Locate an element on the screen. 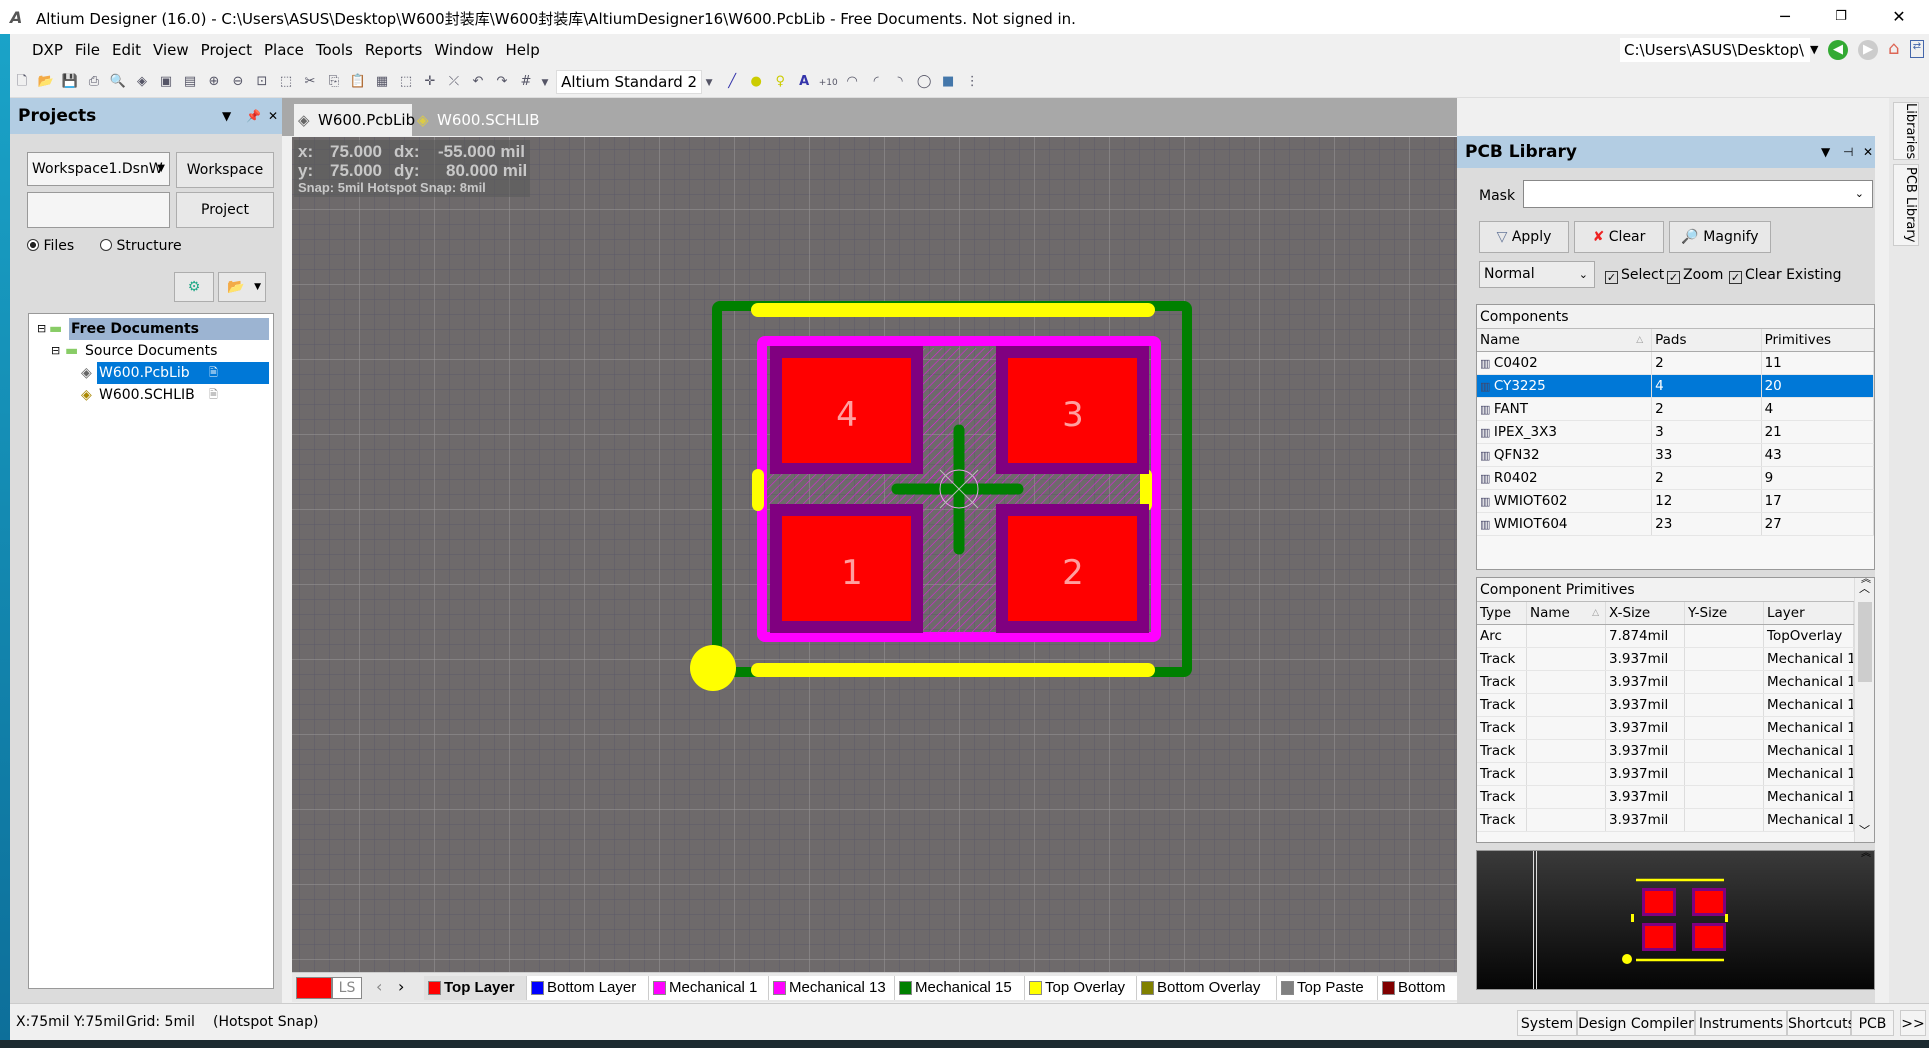 This screenshot has width=1929, height=1048. forward-icon: ▶ is located at coordinates (1868, 50).